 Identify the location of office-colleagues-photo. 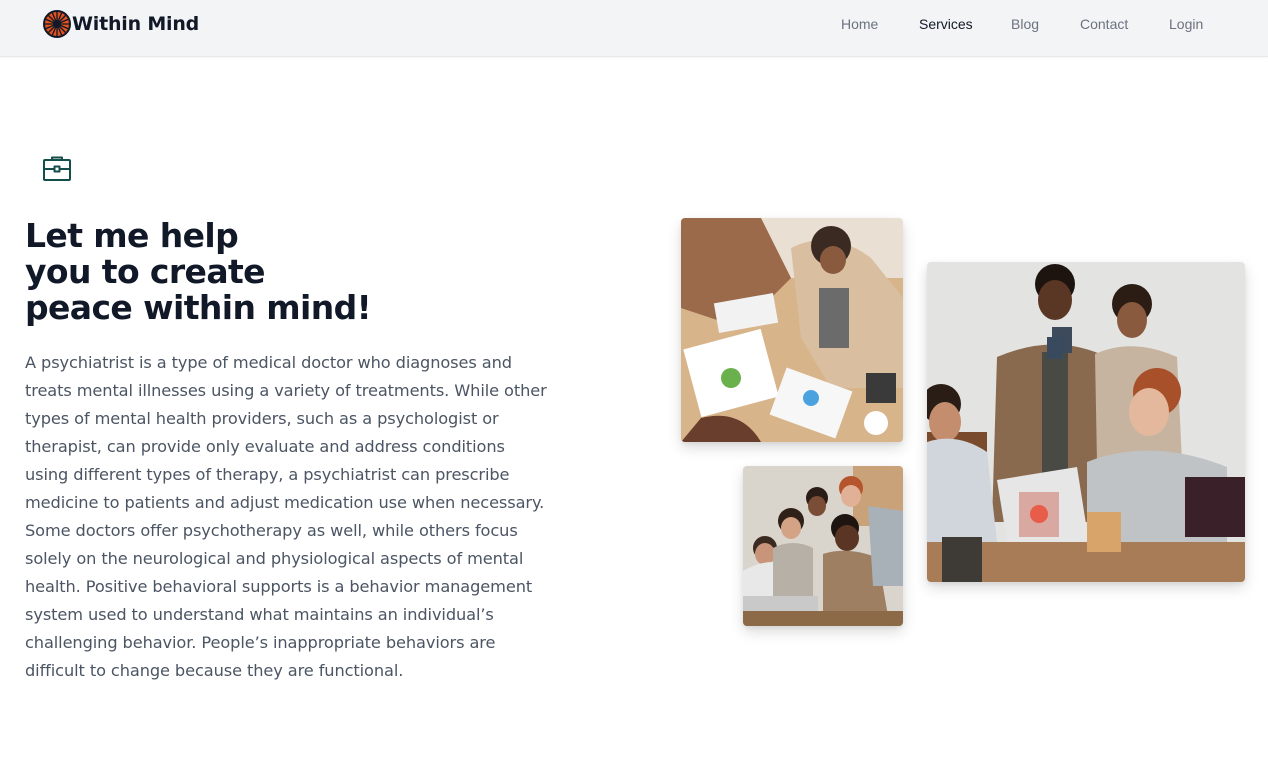
(1086, 422).